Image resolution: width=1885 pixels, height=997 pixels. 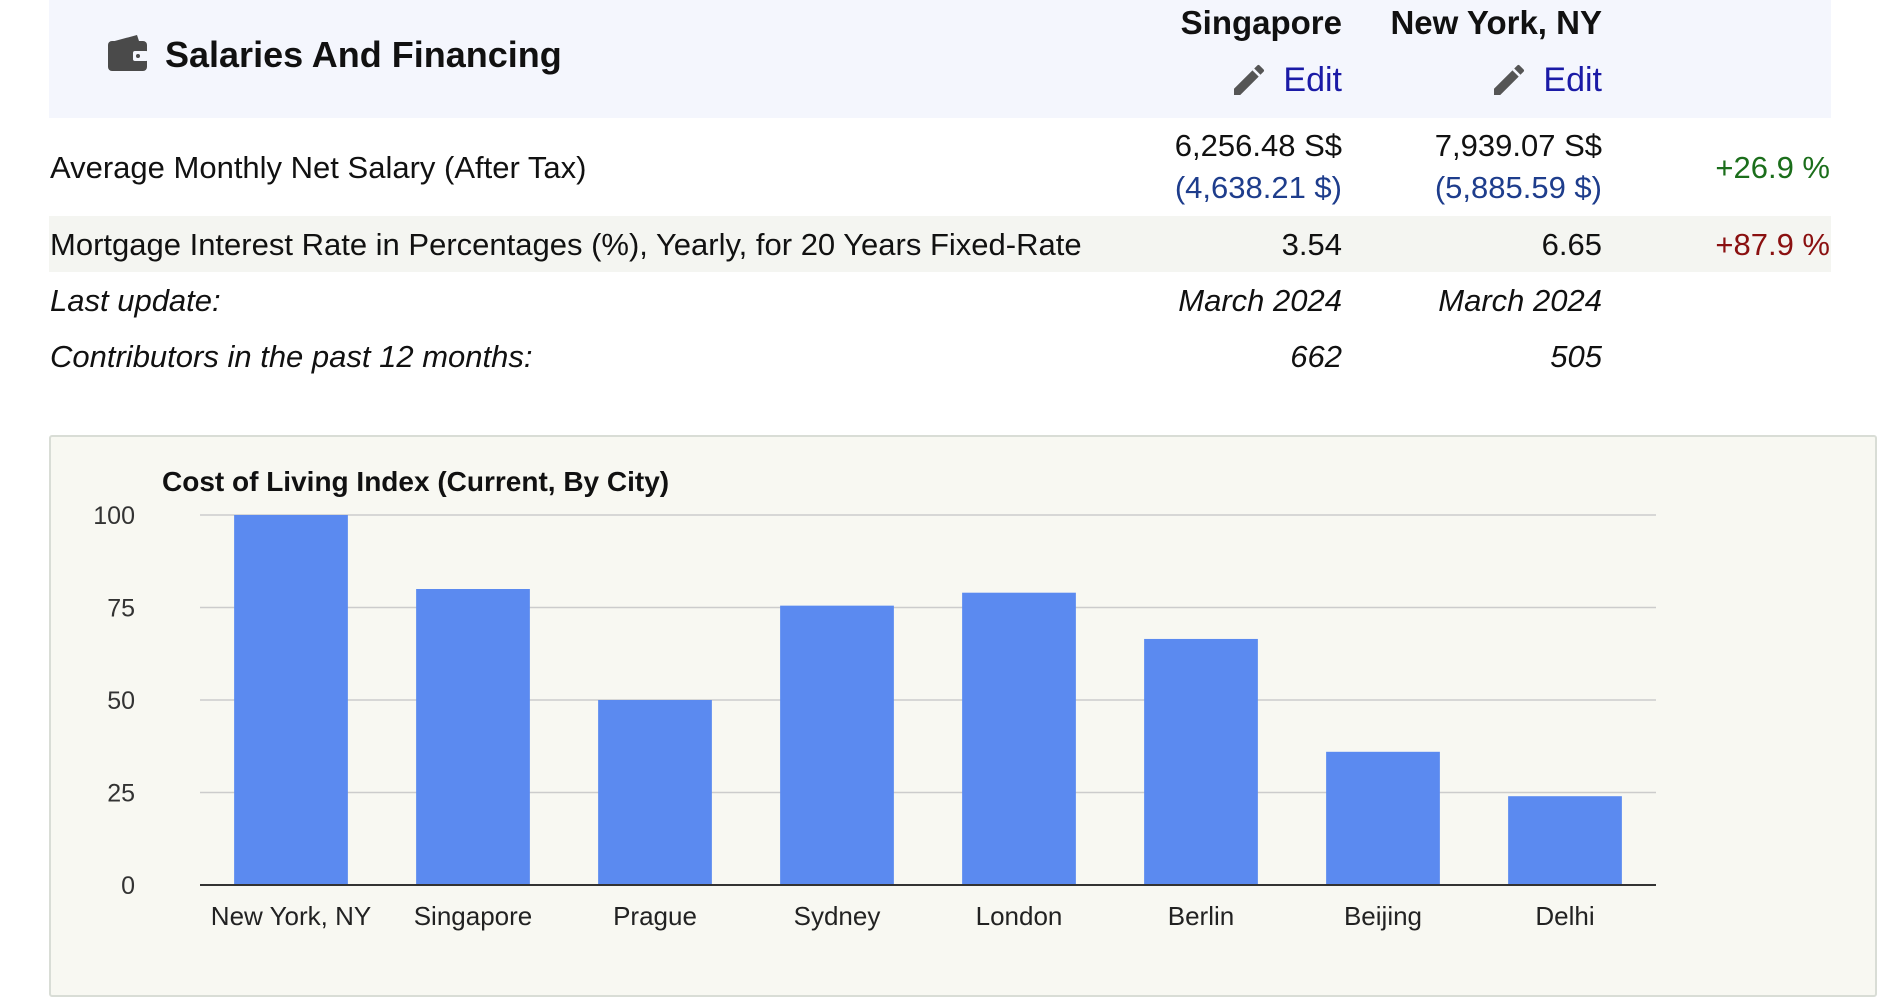 What do you see at coordinates (1518, 145) in the screenshot?
I see `salary-new-york-local: 7,939.07 S$` at bounding box center [1518, 145].